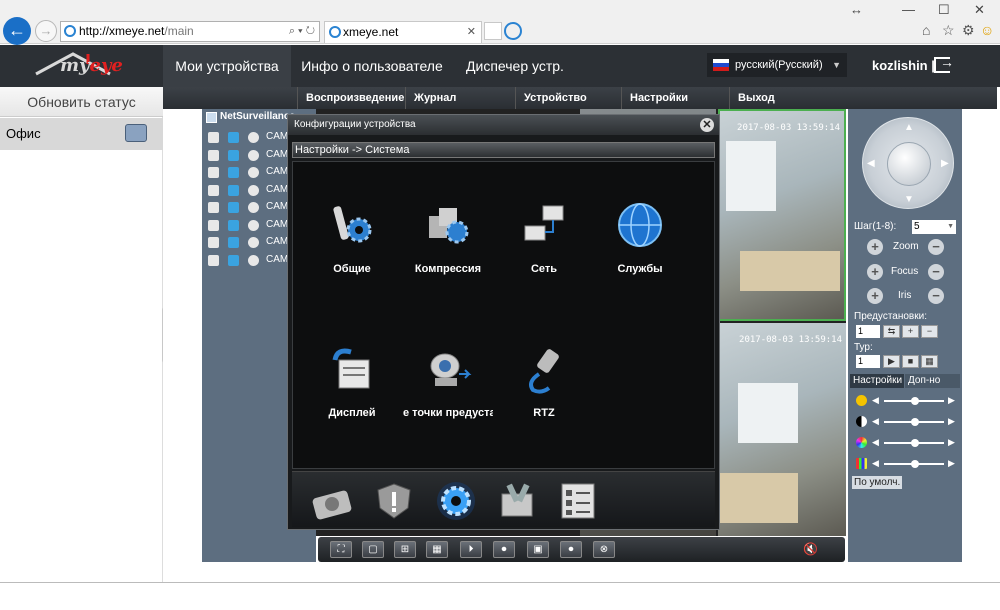 The image size is (1000, 610). What do you see at coordinates (908, 163) in the screenshot?
I see `ptz-joystick: ▲ ▼ ◀ ▶` at bounding box center [908, 163].